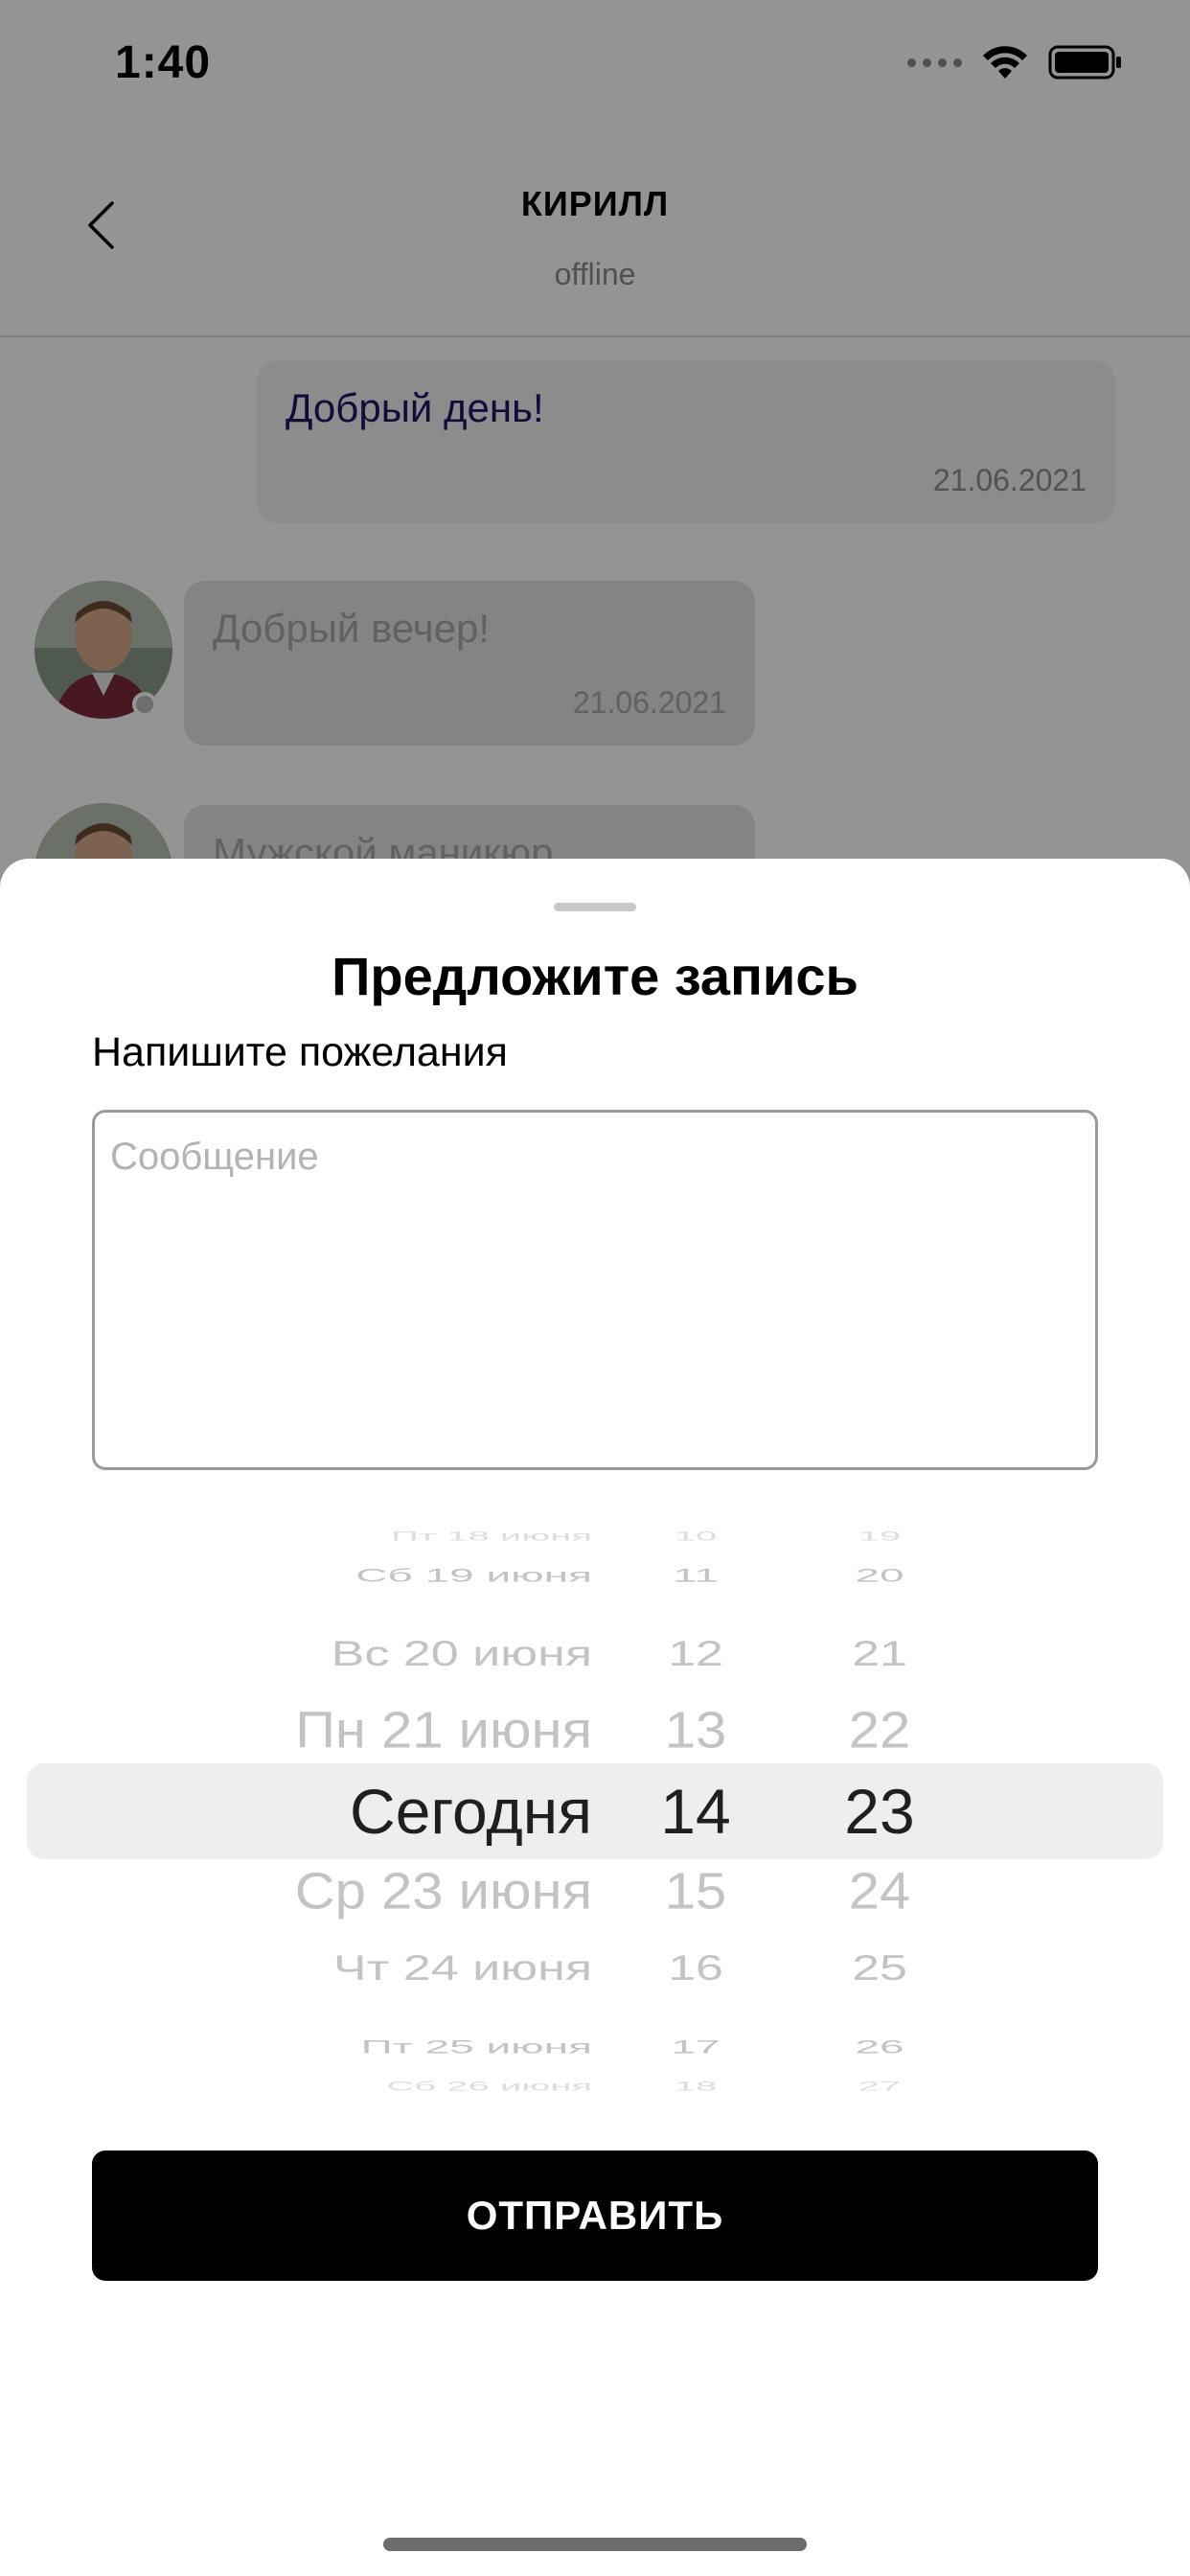 Image resolution: width=1190 pixels, height=2576 pixels. Describe the element at coordinates (696, 1968) in the screenshot. I see `picker-hour: 16` at that location.